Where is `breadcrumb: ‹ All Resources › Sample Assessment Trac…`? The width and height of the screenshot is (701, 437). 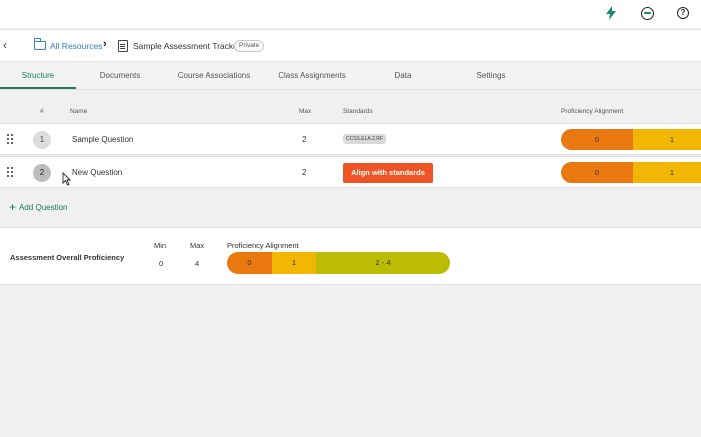 breadcrumb: ‹ All Resources › Sample Assessment Trac… is located at coordinates (350, 45).